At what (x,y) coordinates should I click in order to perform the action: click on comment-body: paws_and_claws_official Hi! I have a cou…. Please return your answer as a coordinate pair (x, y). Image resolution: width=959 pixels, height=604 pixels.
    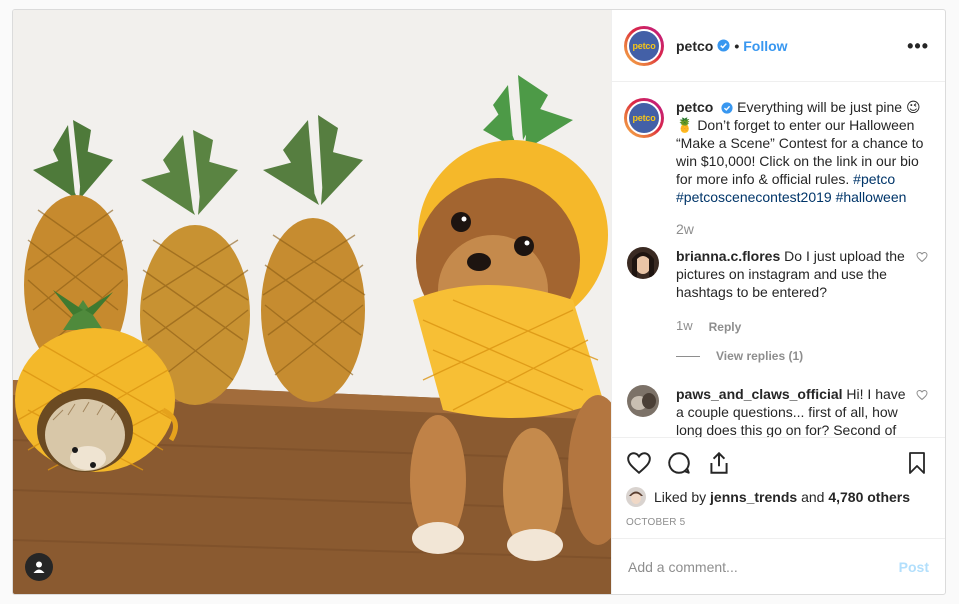
    Looking at the image, I should click on (791, 411).